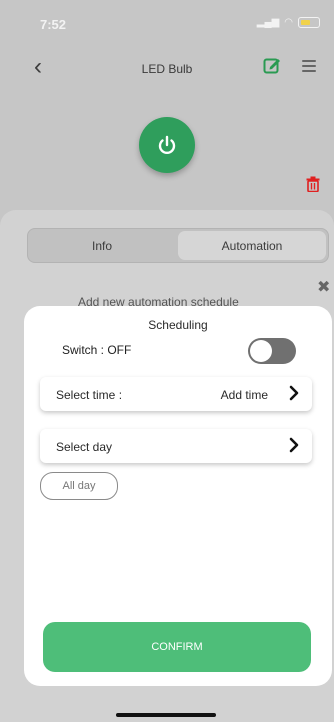 The image size is (334, 722). Describe the element at coordinates (313, 184) in the screenshot. I see `trash-icon` at that location.